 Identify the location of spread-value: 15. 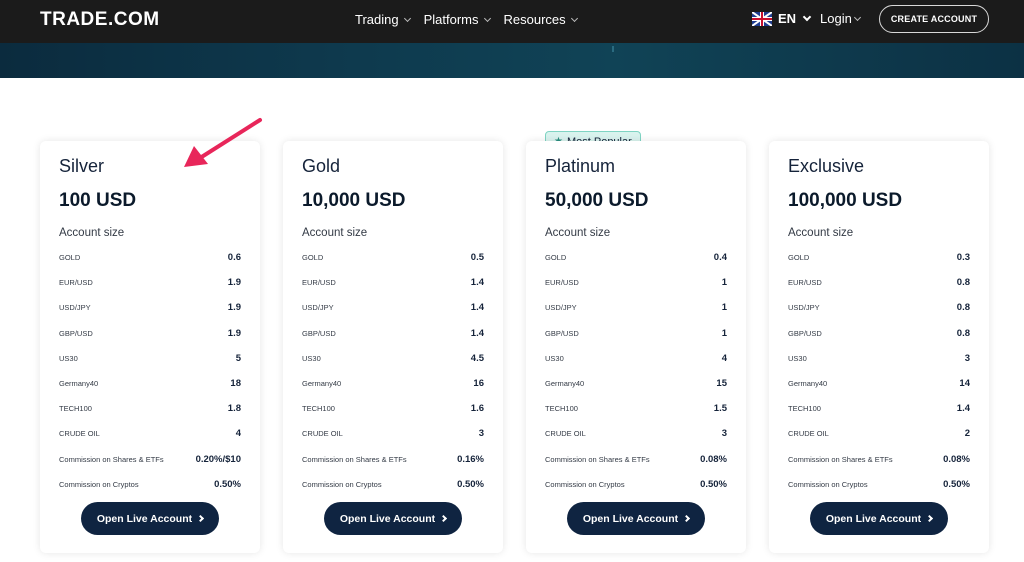
(721, 384).